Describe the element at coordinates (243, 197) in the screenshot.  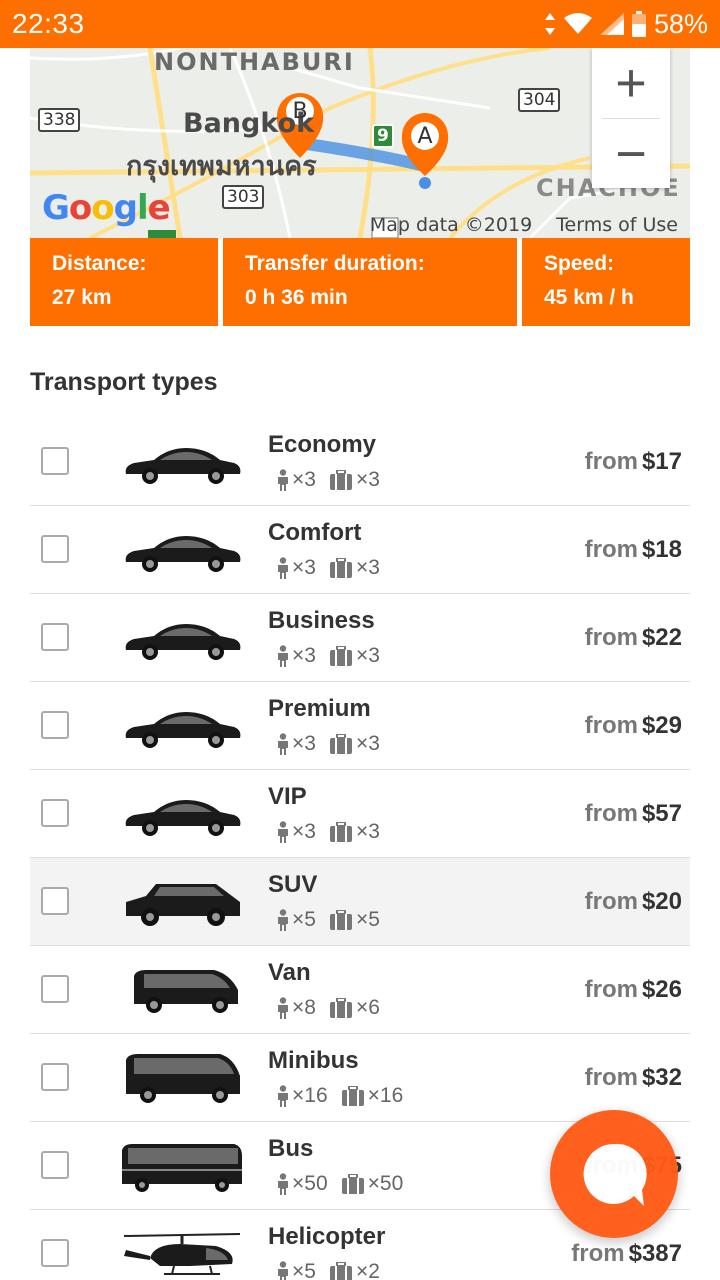
I see `road-shield-303: 303` at that location.